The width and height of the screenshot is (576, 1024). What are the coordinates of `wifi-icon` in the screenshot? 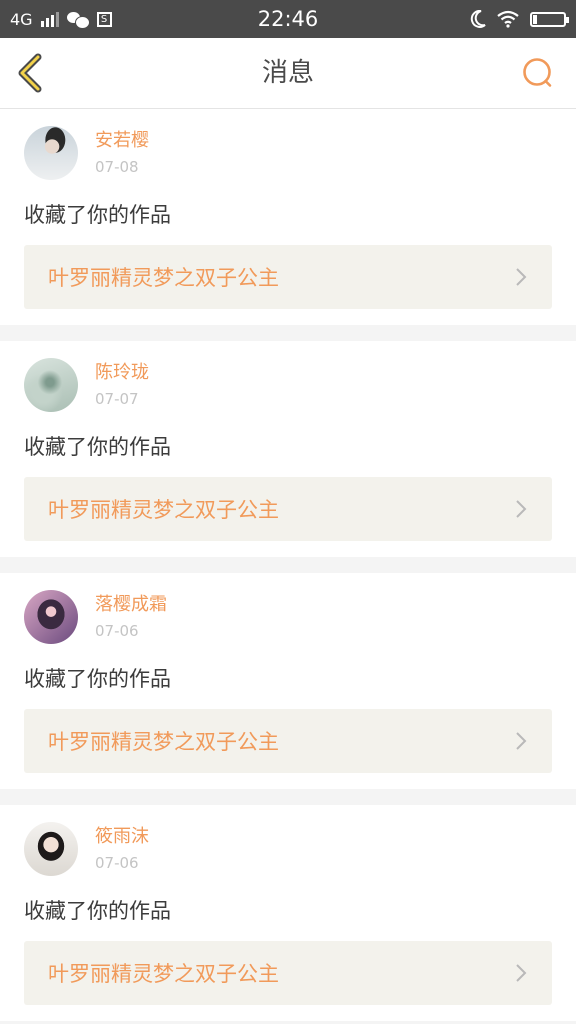 It's located at (508, 19).